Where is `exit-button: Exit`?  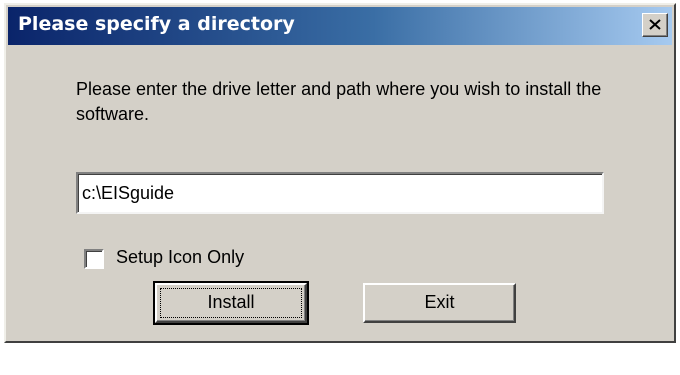
exit-button: Exit is located at coordinates (439, 303).